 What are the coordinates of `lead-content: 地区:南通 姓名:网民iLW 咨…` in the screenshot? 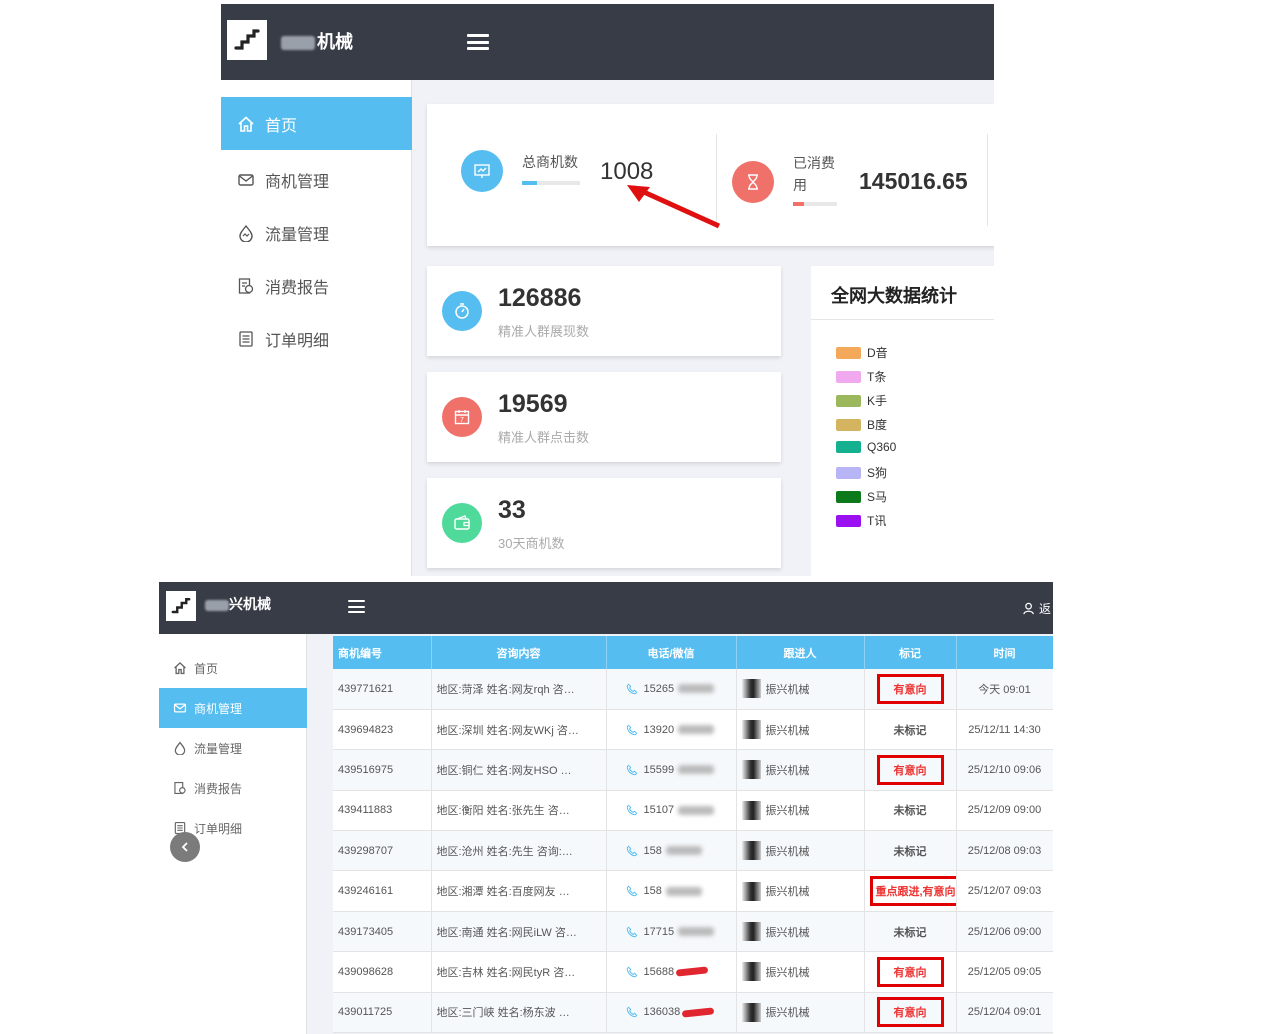 It's located at (519, 932).